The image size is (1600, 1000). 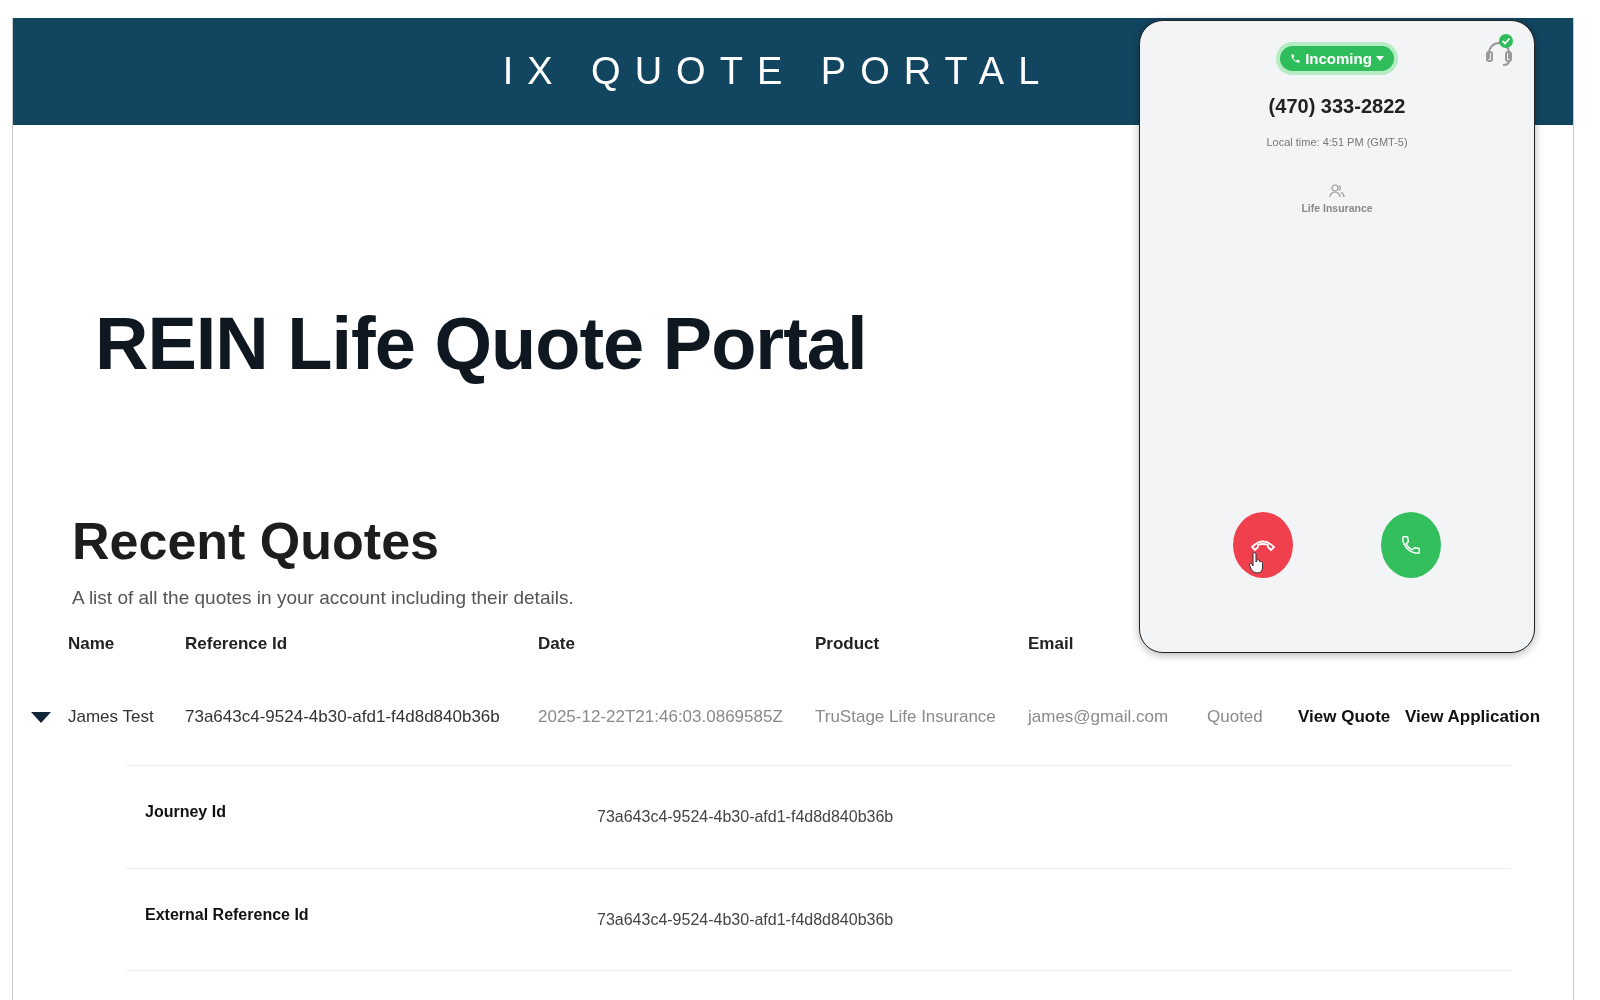 I want to click on column-header: Email, so click(x=1051, y=644).